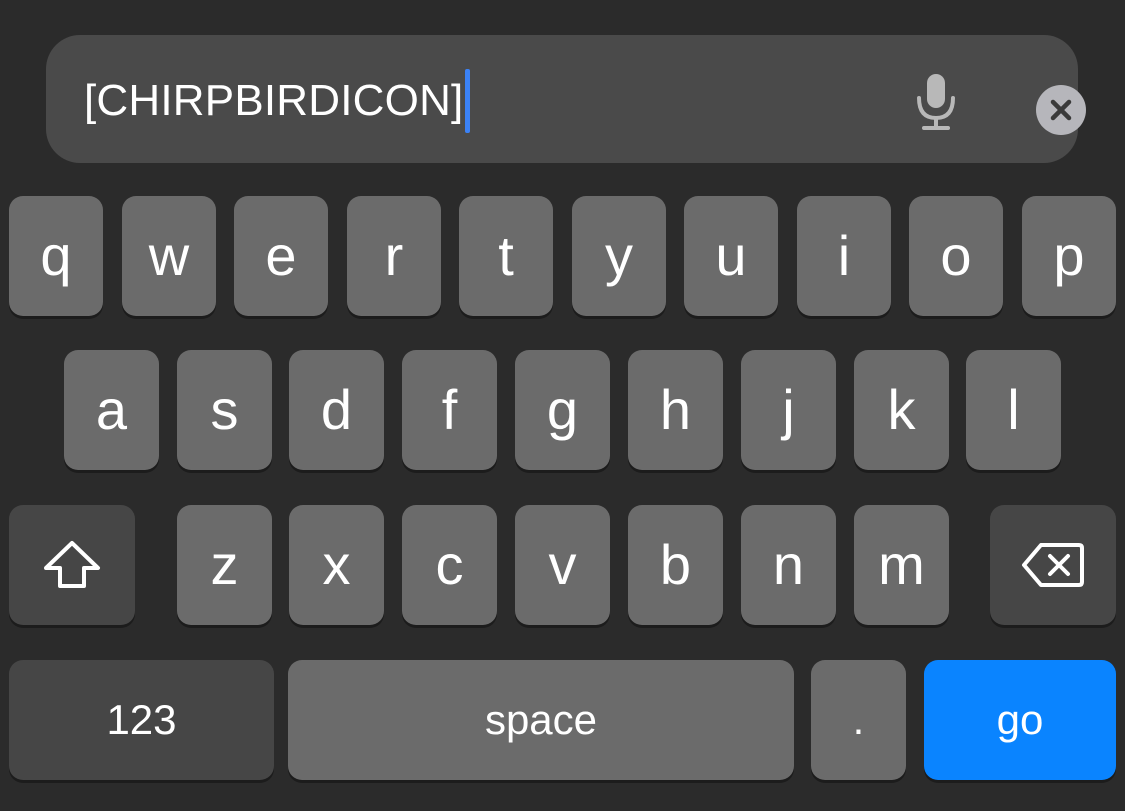 The width and height of the screenshot is (1125, 811). Describe the element at coordinates (936, 102) in the screenshot. I see `microphone-icon` at that location.